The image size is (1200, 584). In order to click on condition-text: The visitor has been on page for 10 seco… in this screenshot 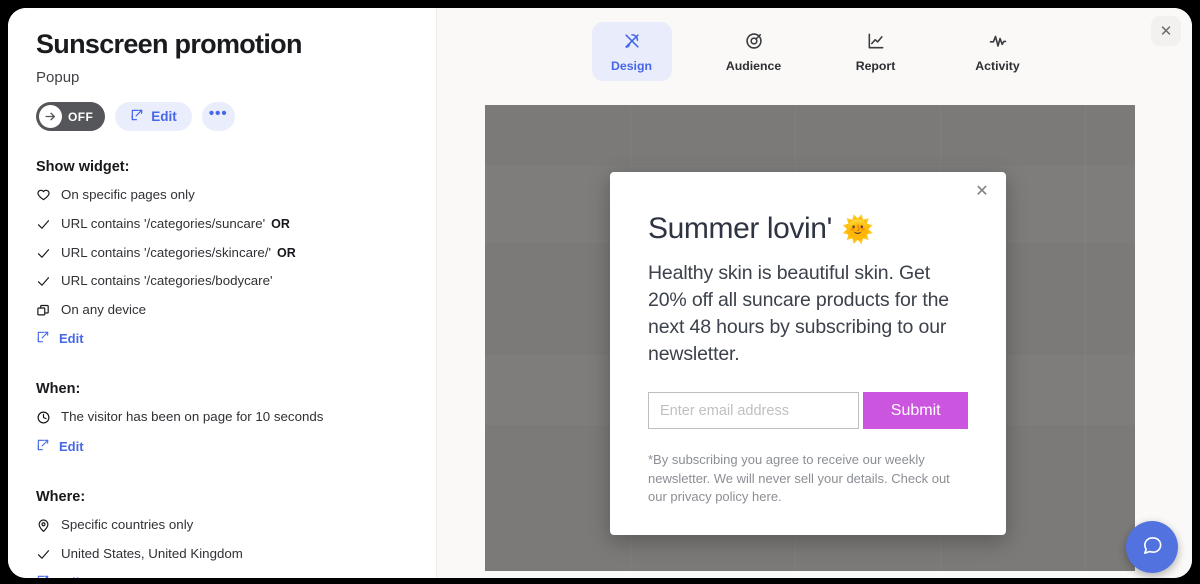, I will do `click(234, 417)`.